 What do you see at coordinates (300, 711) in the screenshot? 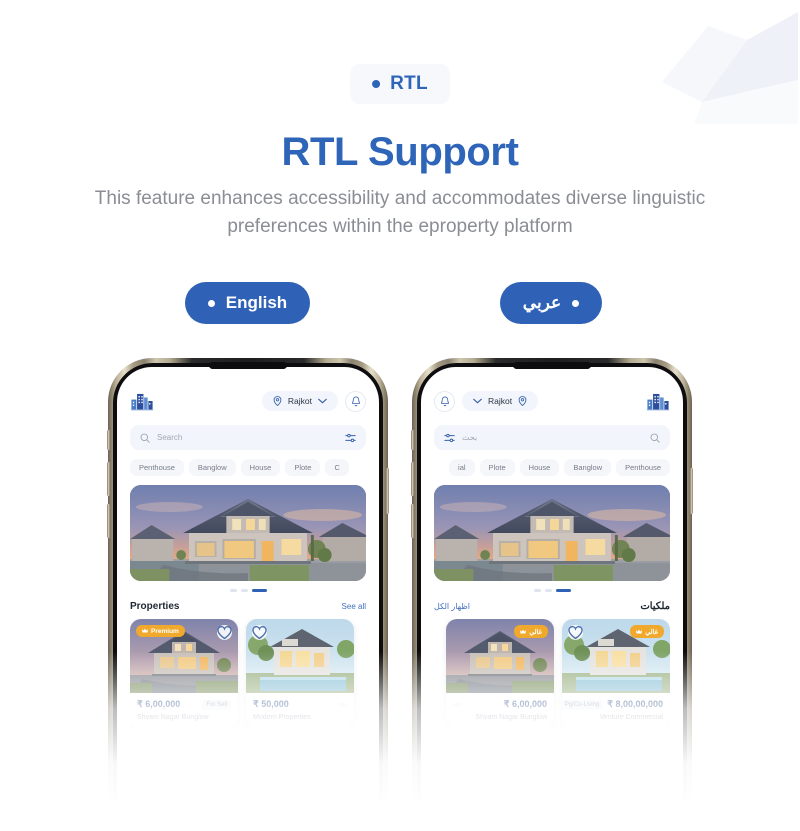
I see `property-card-body: ₹ 50,000 Modern Properties` at bounding box center [300, 711].